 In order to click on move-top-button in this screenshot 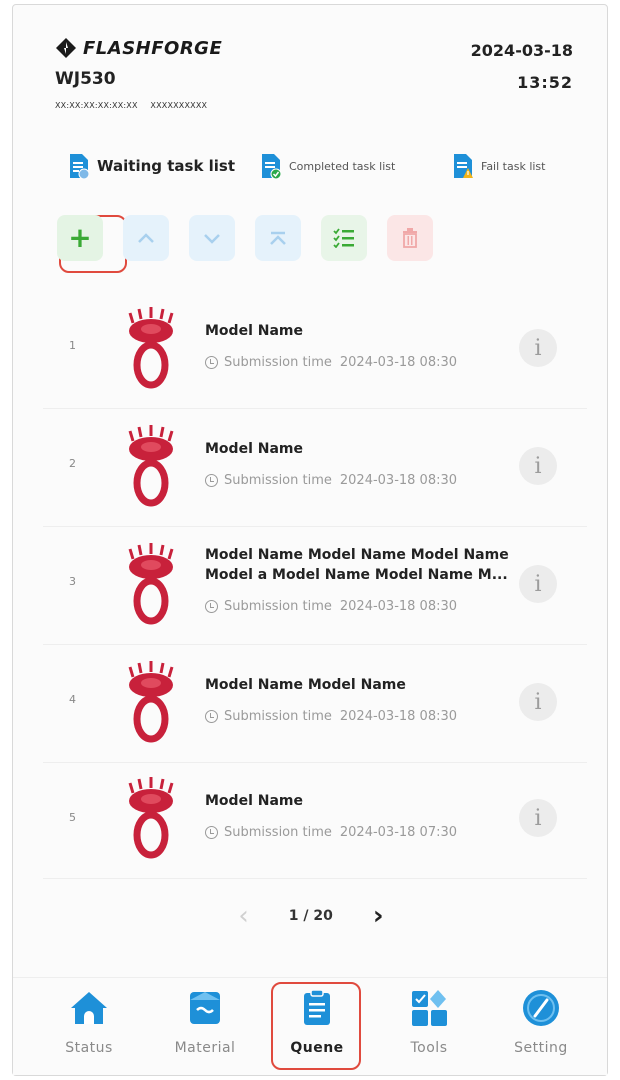, I will do `click(278, 238)`.